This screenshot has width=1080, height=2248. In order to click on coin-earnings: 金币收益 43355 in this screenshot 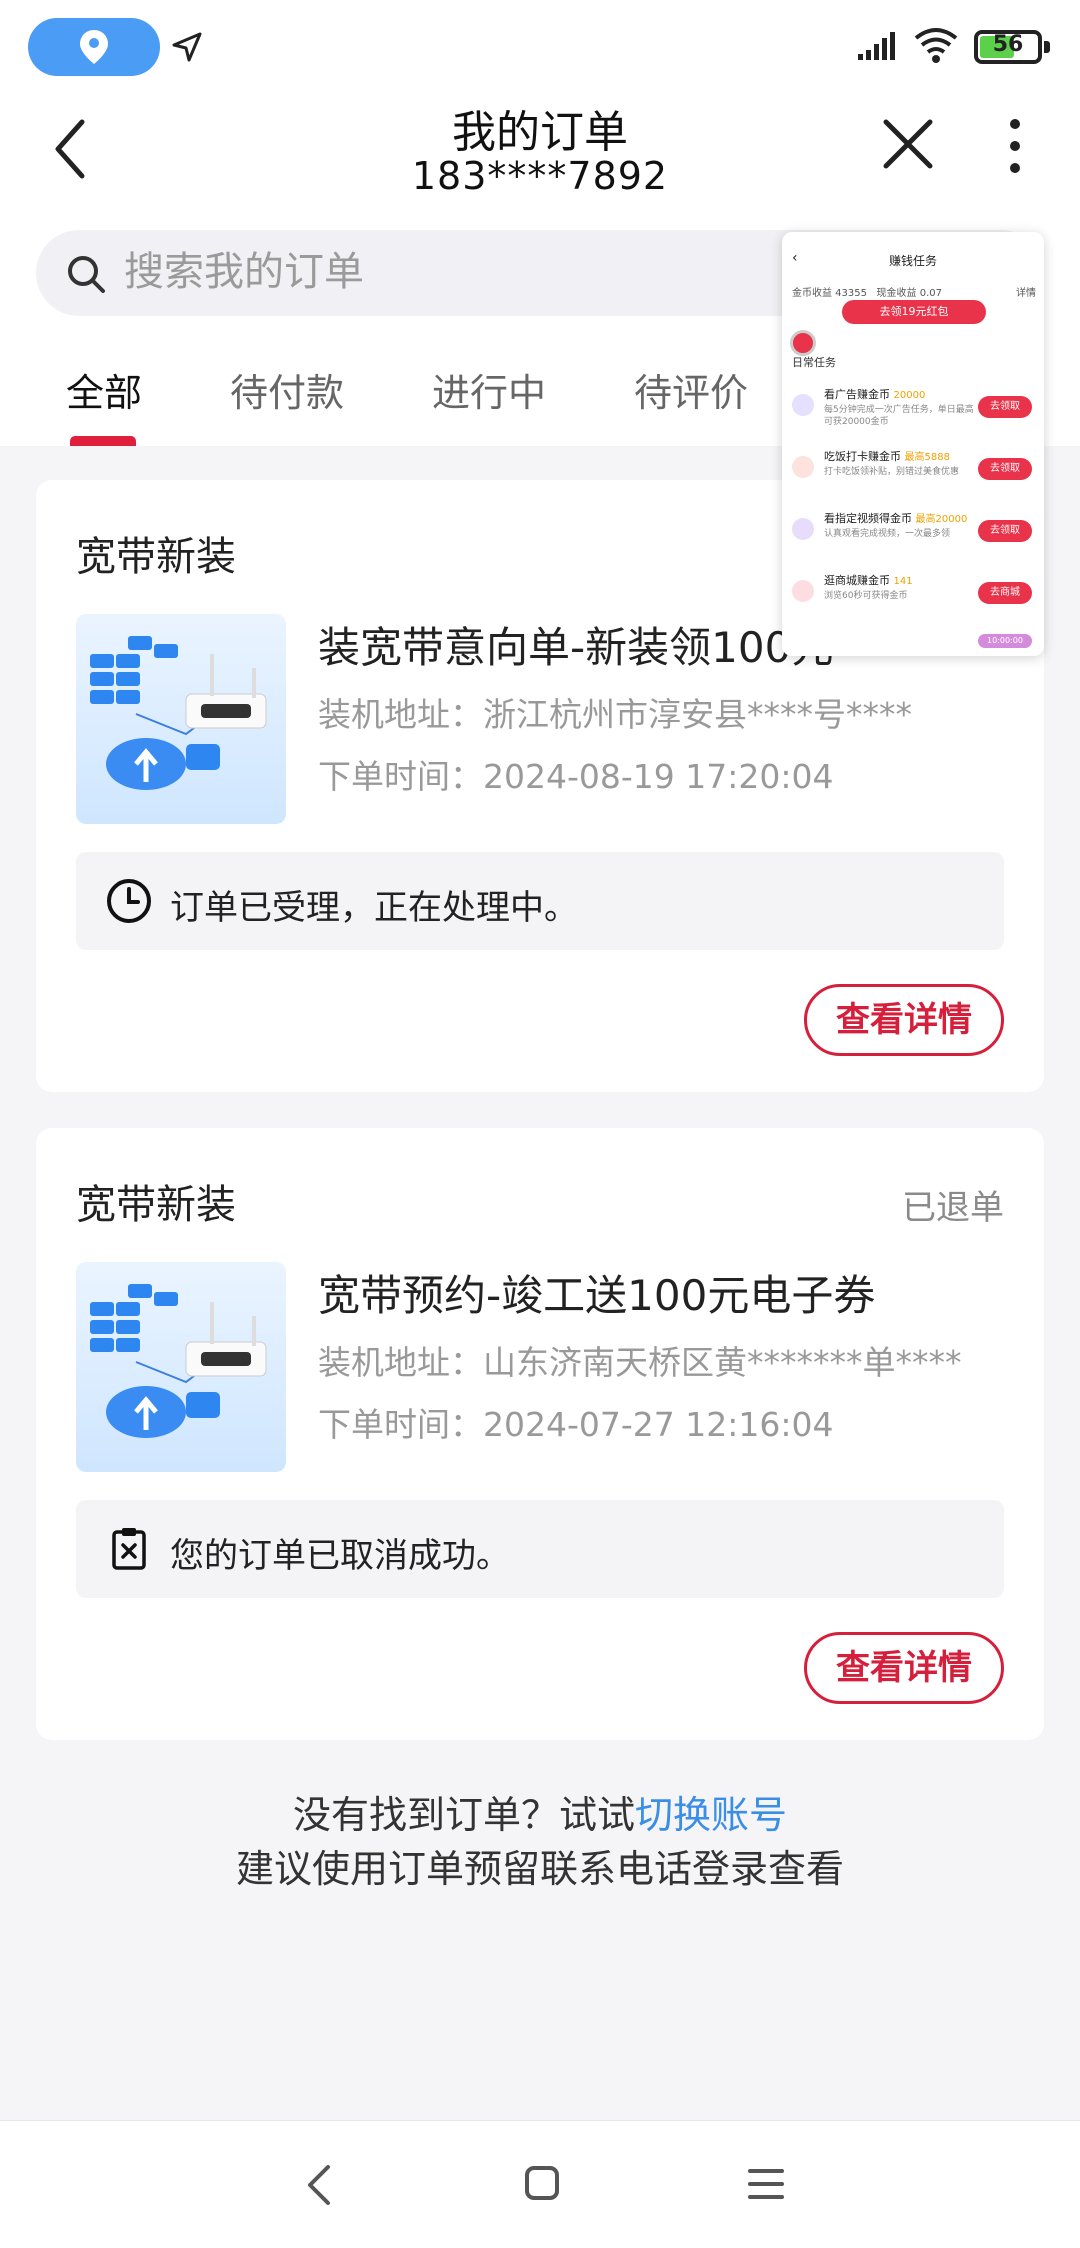, I will do `click(829, 293)`.